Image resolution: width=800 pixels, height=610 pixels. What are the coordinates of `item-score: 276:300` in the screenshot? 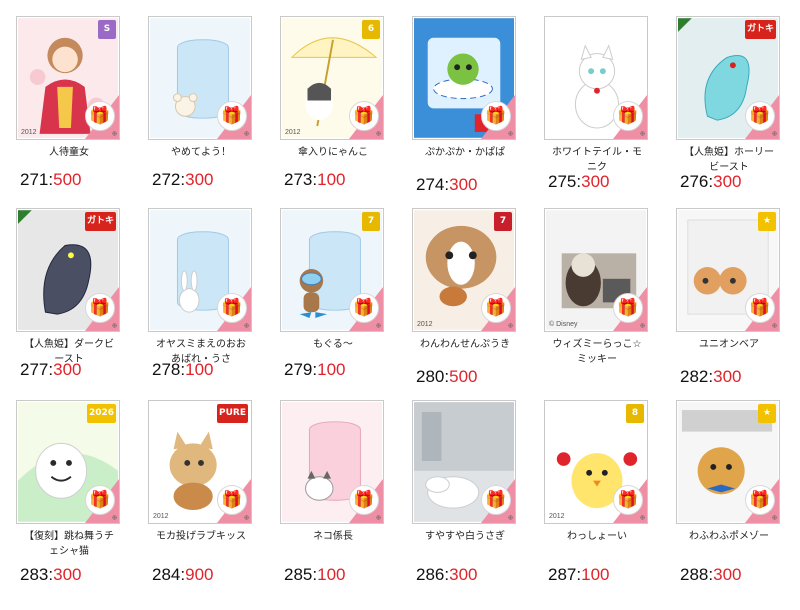 It's located at (710, 182).